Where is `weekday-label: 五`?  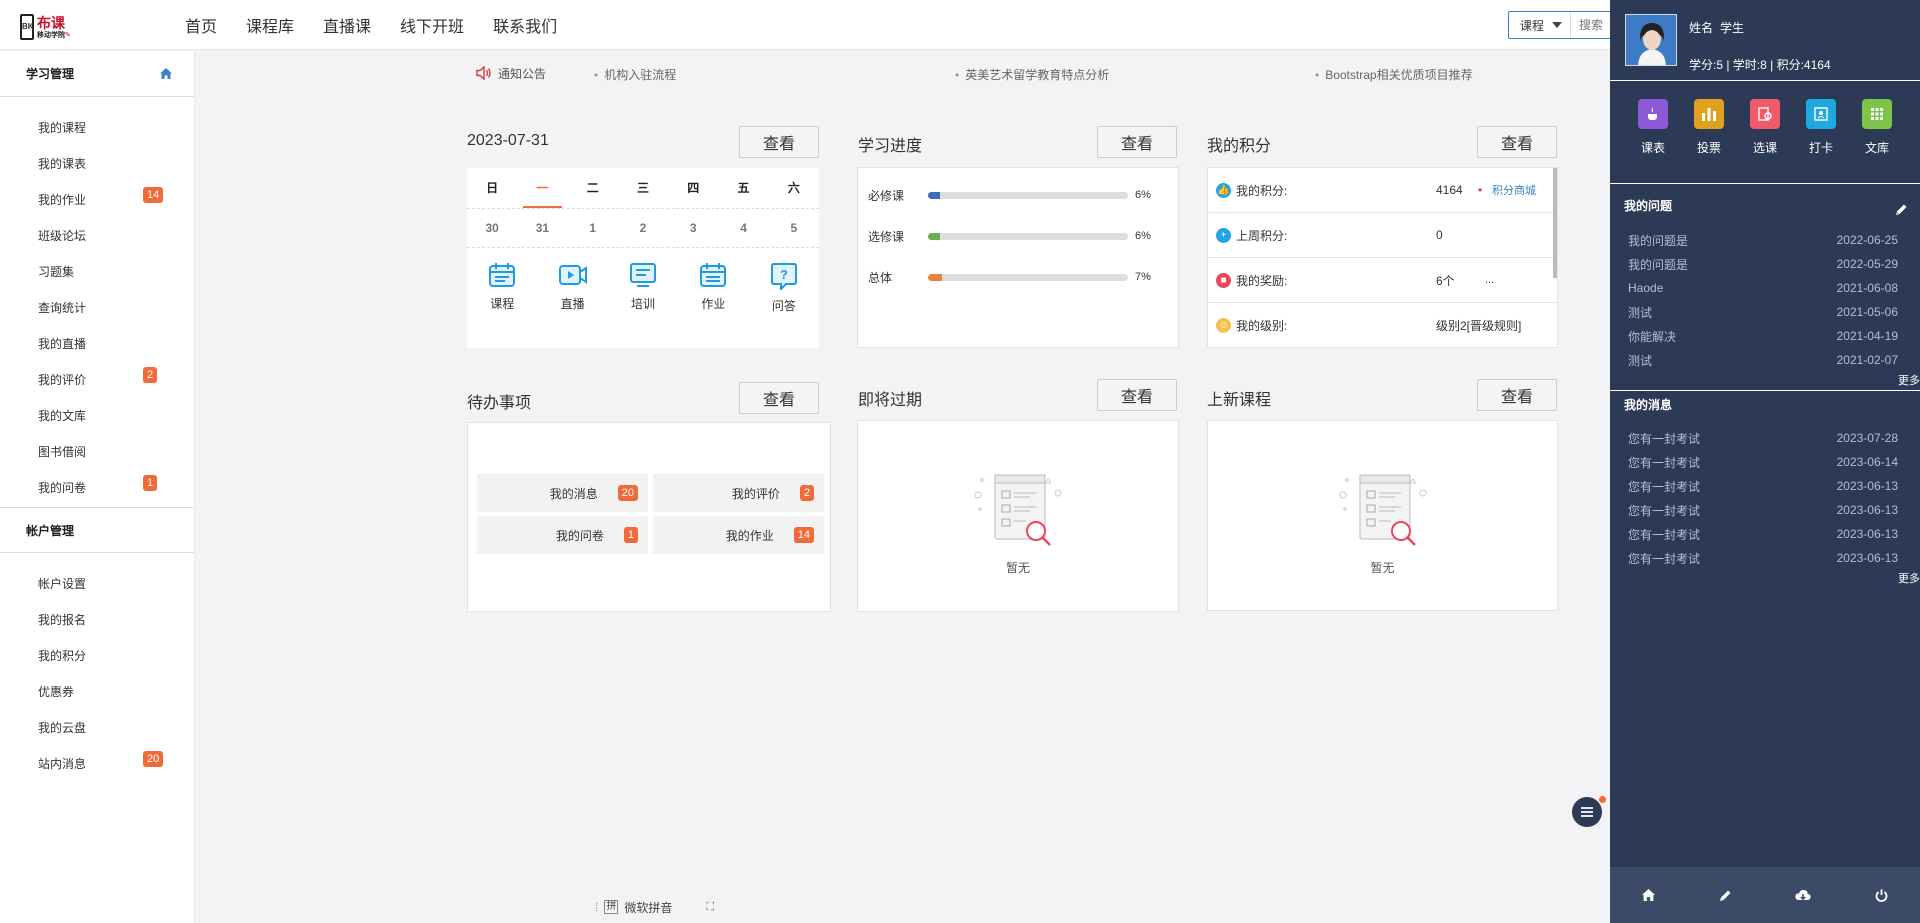
weekday-label: 五 is located at coordinates (743, 188).